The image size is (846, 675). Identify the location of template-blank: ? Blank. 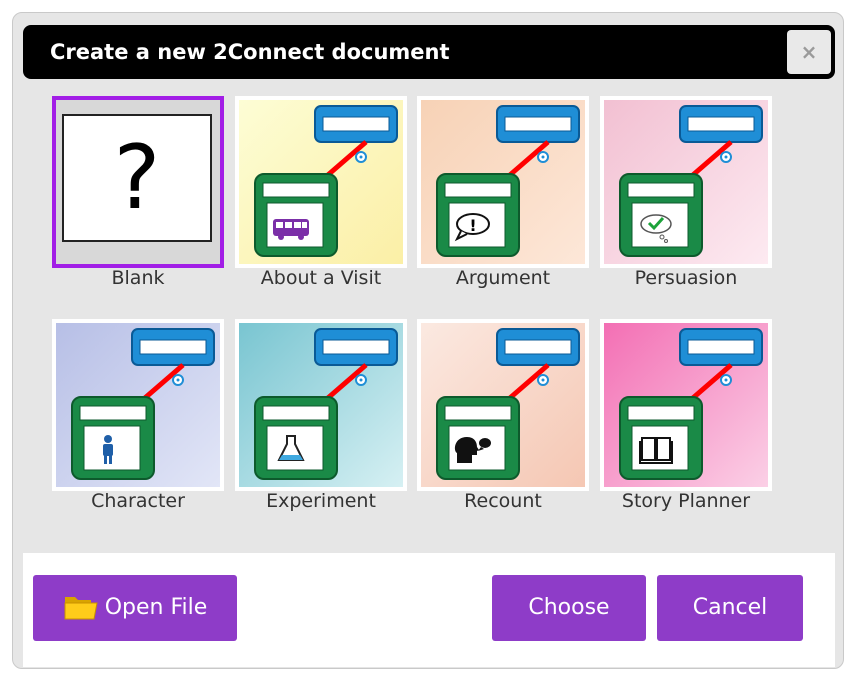
(138, 196).